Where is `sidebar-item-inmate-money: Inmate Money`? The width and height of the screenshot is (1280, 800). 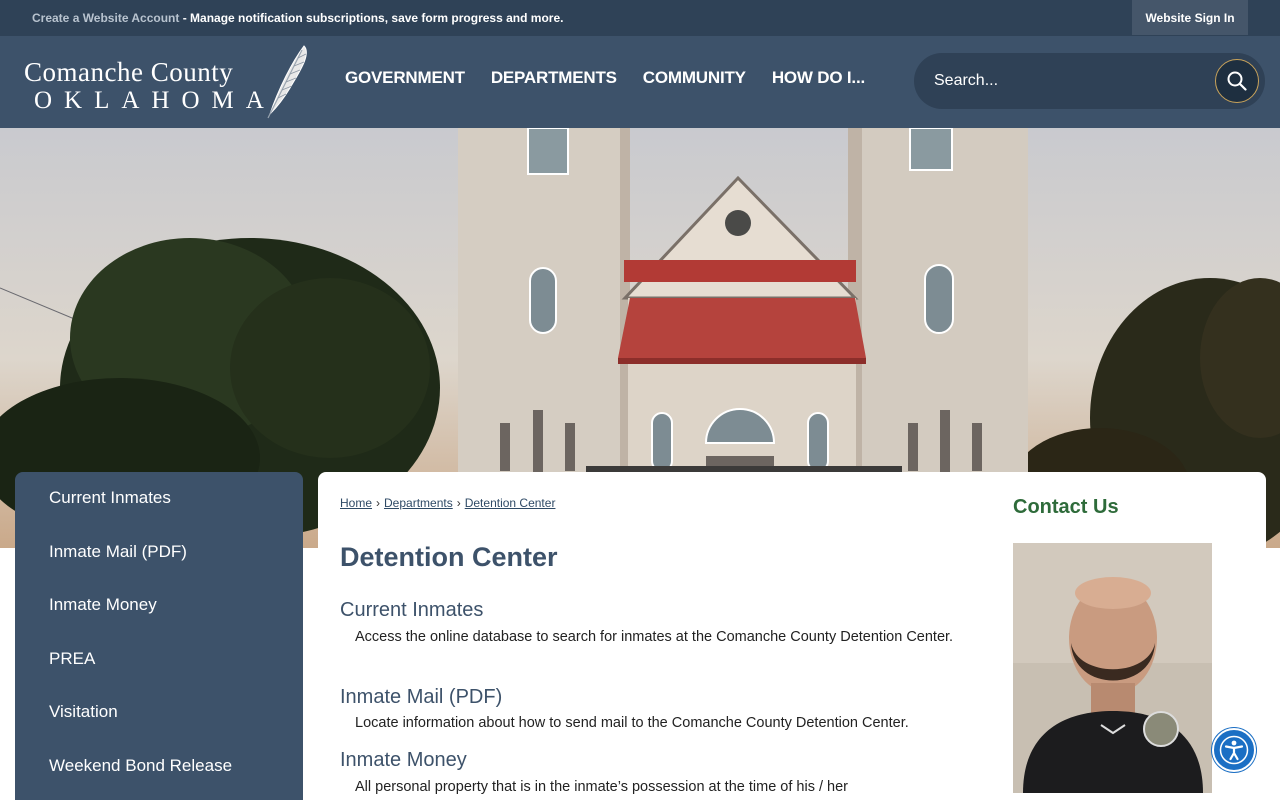
sidebar-item-inmate-money: Inmate Money is located at coordinates (159, 622).